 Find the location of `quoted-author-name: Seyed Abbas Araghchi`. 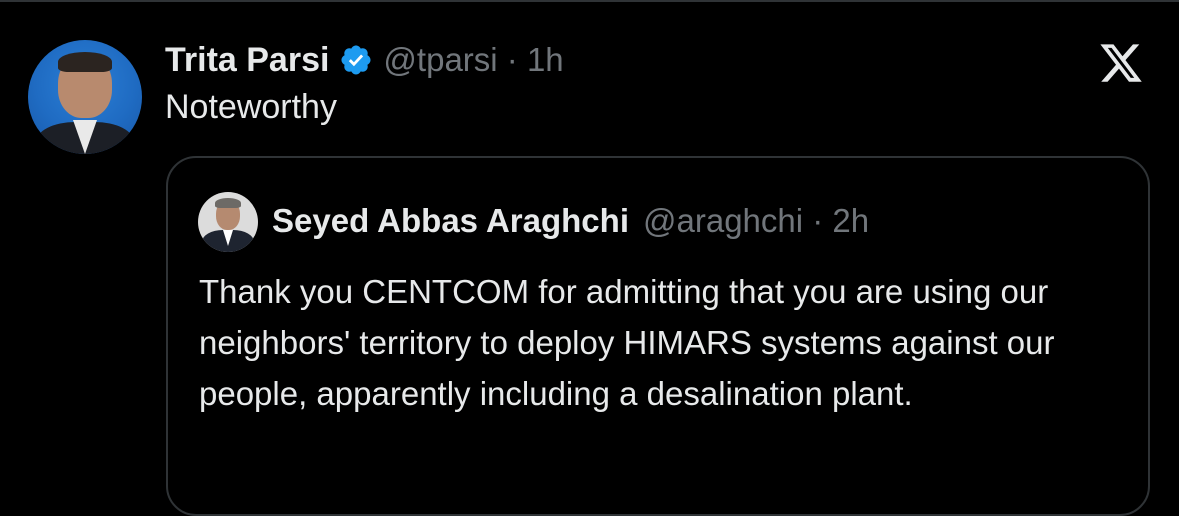

quoted-author-name: Seyed Abbas Araghchi is located at coordinates (450, 221).